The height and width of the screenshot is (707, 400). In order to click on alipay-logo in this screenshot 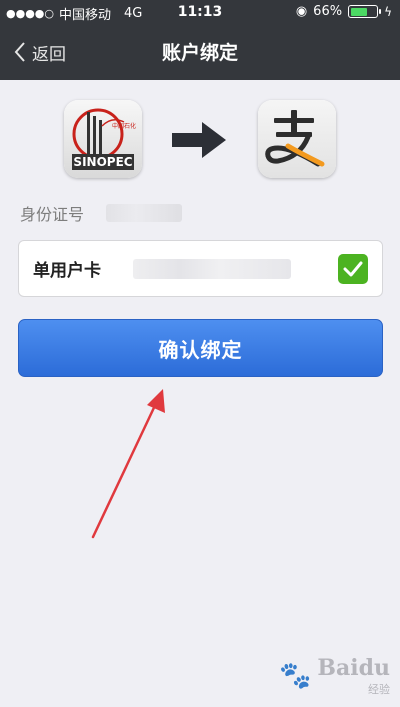, I will do `click(297, 139)`.